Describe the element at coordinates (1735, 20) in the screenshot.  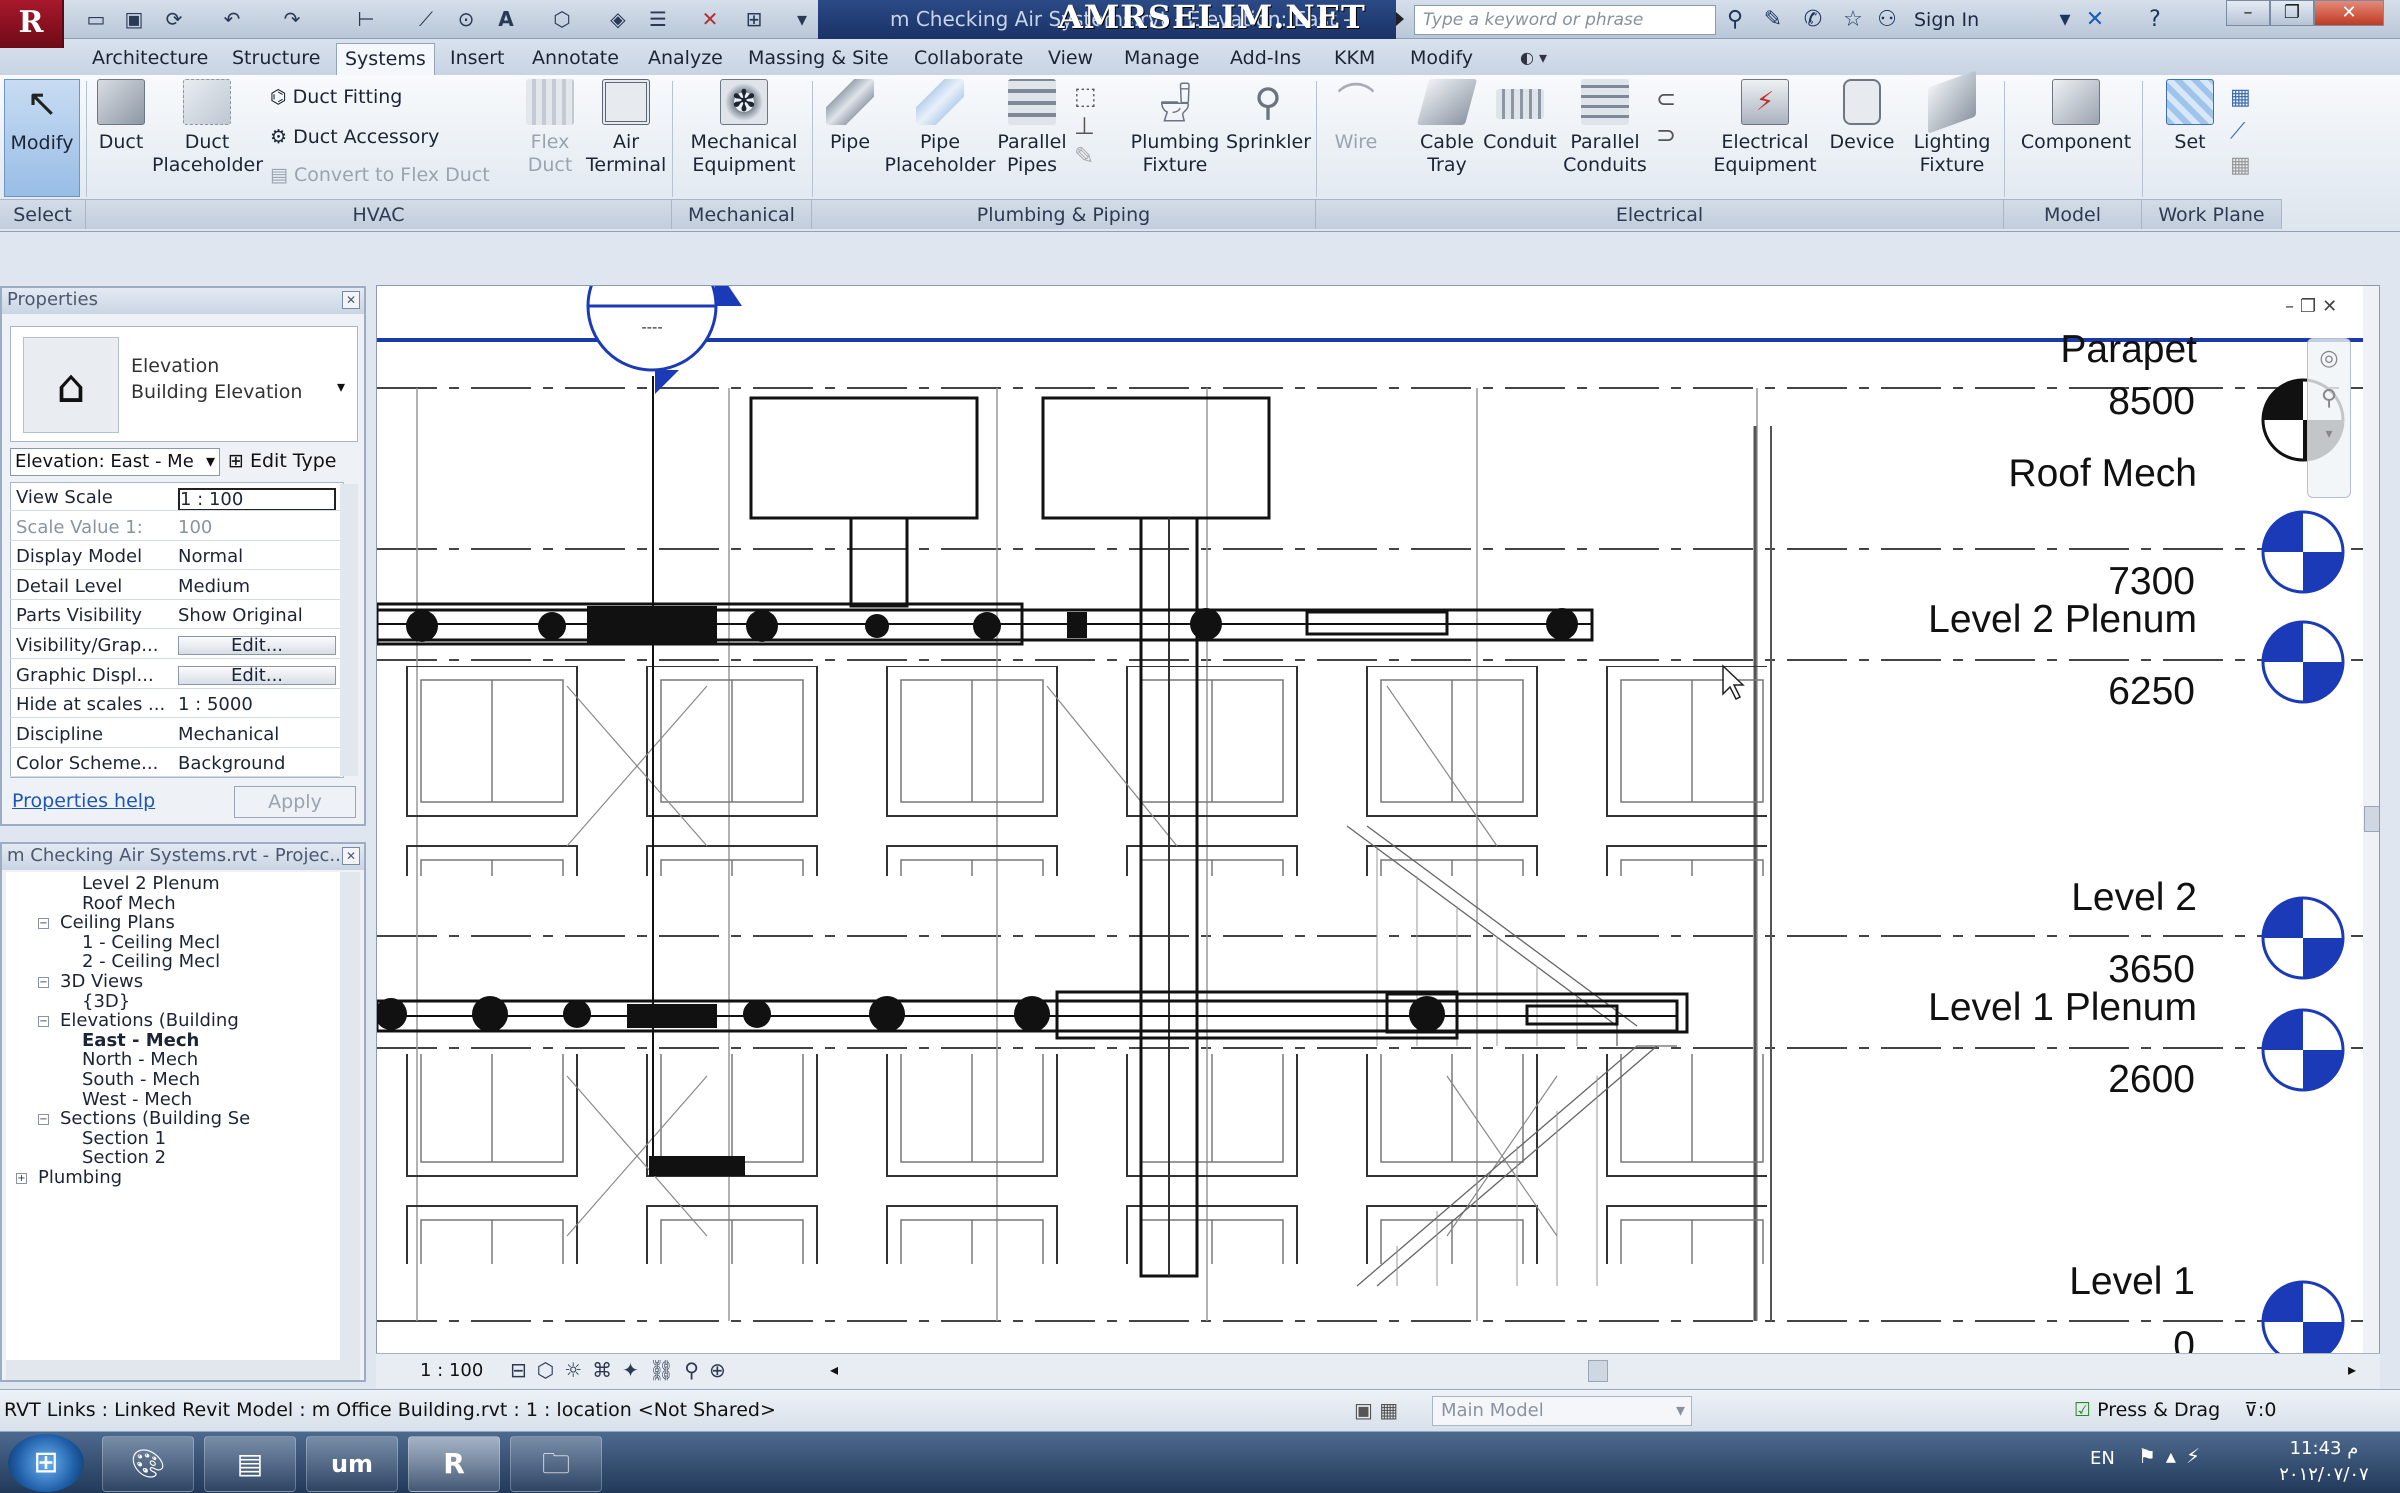
I see `binoculars-icon: ⚲` at that location.